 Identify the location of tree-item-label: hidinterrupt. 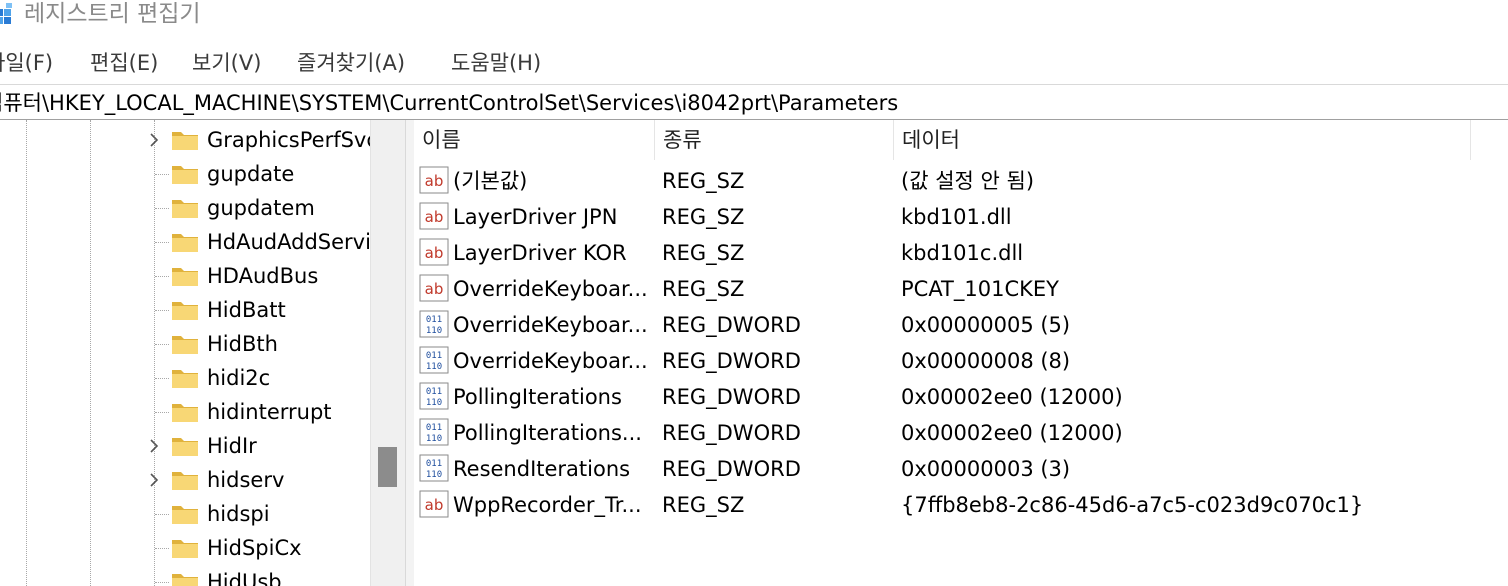
(269, 412).